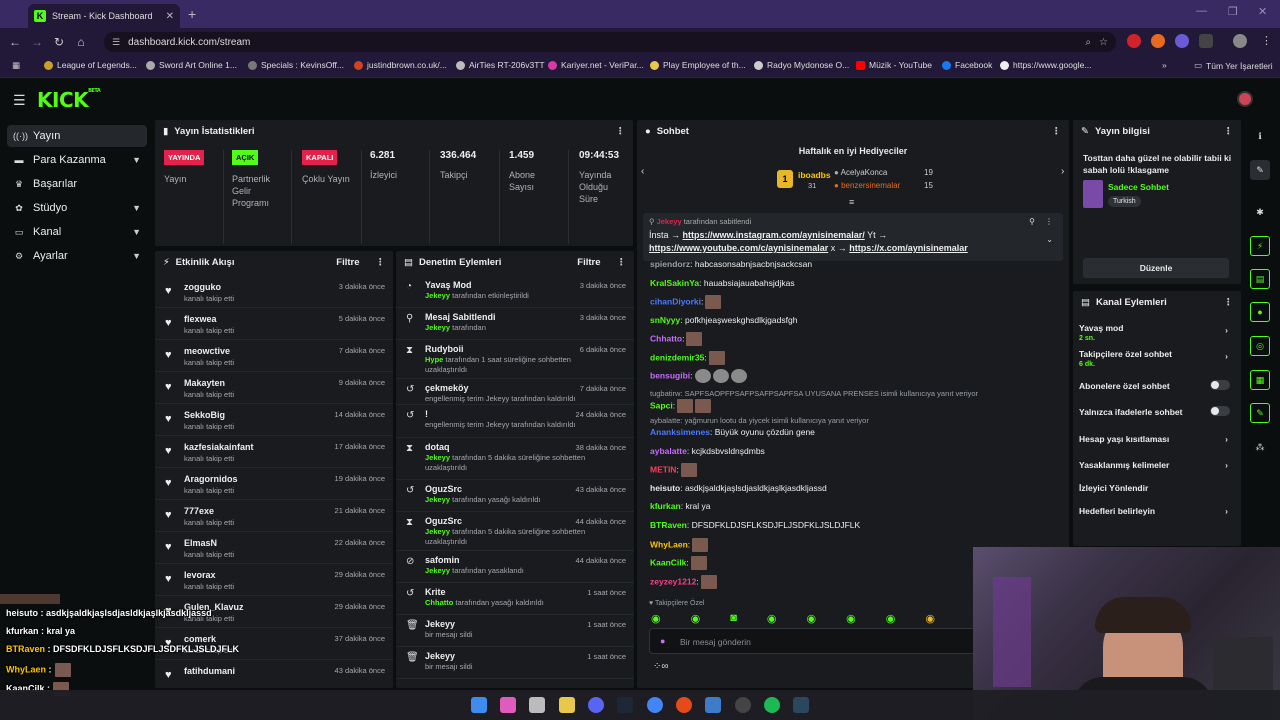 Image resolution: width=1280 pixels, height=720 pixels. Describe the element at coordinates (1062, 171) in the screenshot. I see `chevron-right-icon: ›` at that location.